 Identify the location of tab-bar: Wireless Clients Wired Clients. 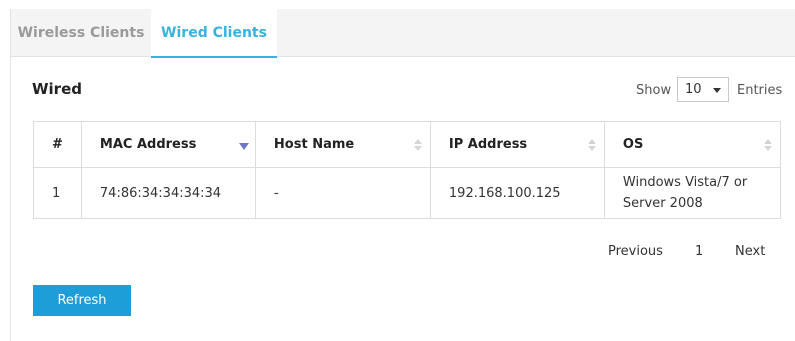
(403, 33).